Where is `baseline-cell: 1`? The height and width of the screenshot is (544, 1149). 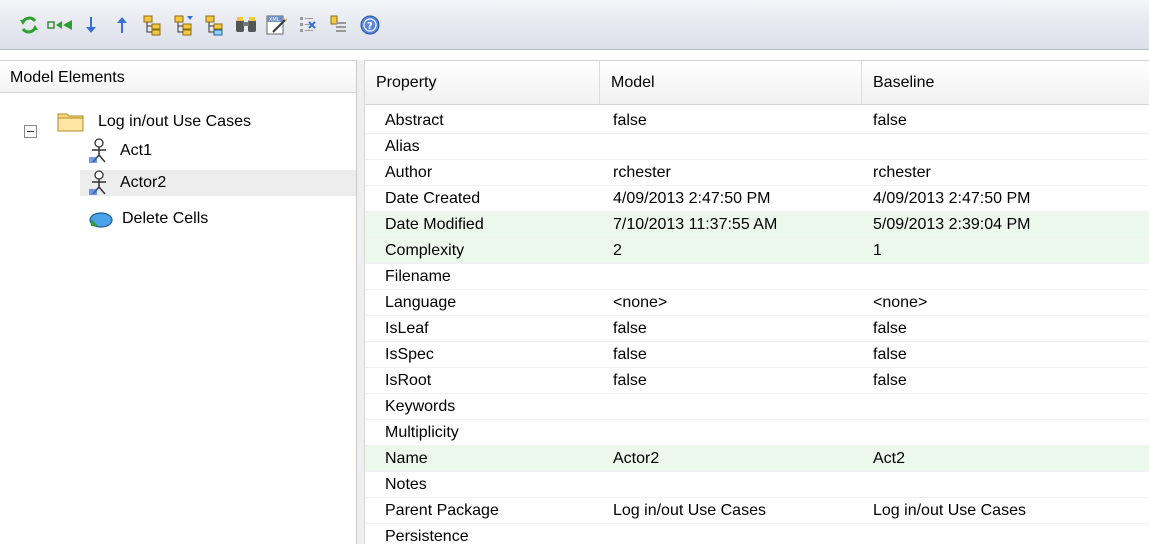 baseline-cell: 1 is located at coordinates (877, 250).